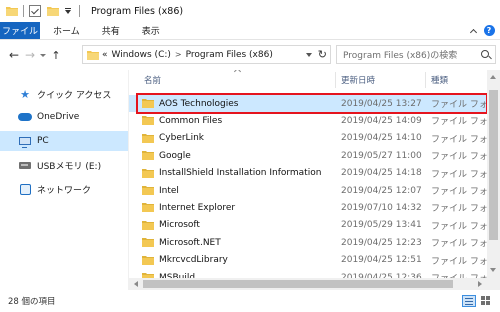 This screenshot has width=500, height=312. What do you see at coordinates (68, 11) in the screenshot?
I see `customize-quick-access-icon` at bounding box center [68, 11].